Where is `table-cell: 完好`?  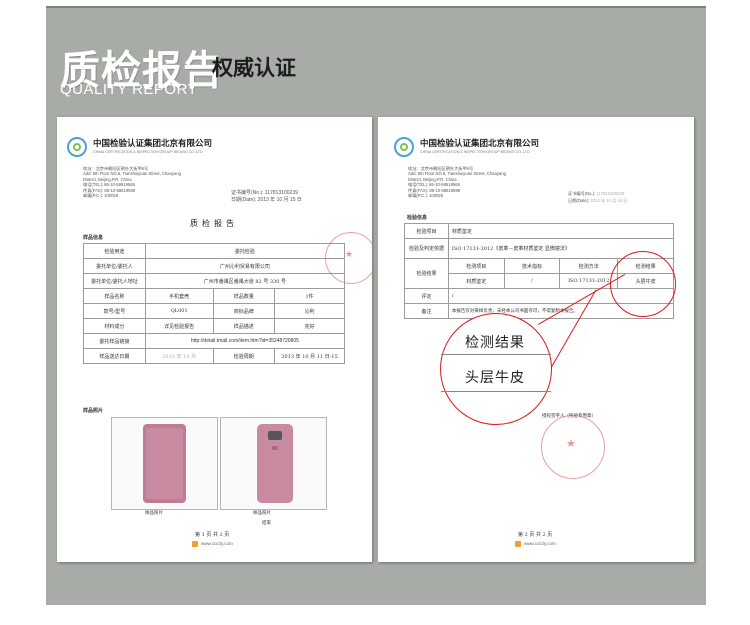 table-cell: 完好 is located at coordinates (309, 326).